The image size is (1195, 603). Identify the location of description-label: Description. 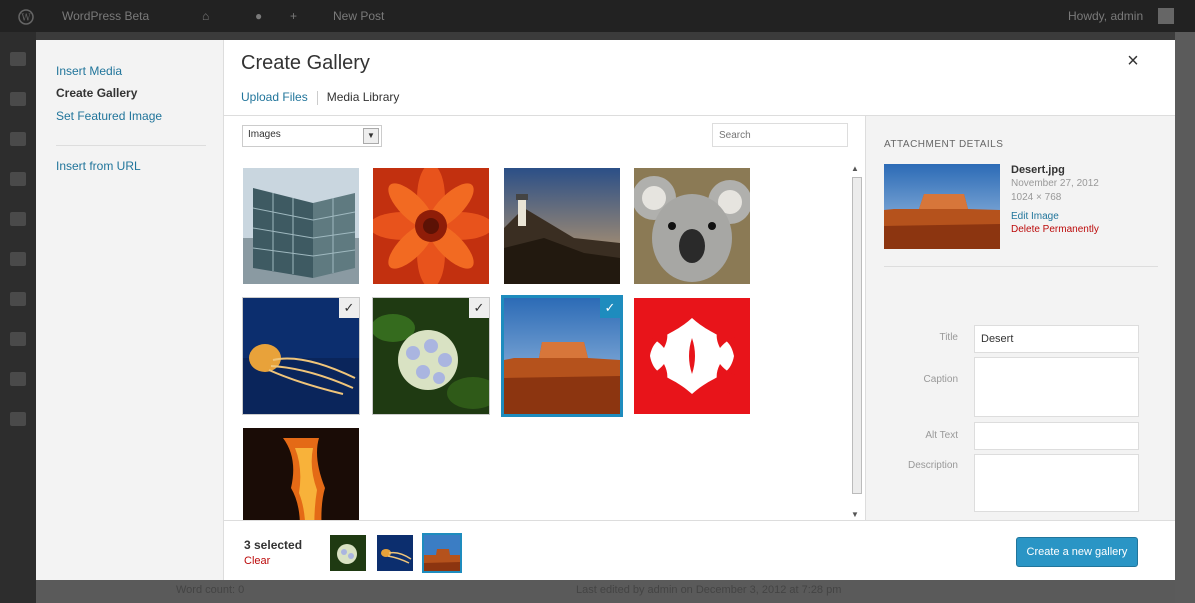
(932, 465).